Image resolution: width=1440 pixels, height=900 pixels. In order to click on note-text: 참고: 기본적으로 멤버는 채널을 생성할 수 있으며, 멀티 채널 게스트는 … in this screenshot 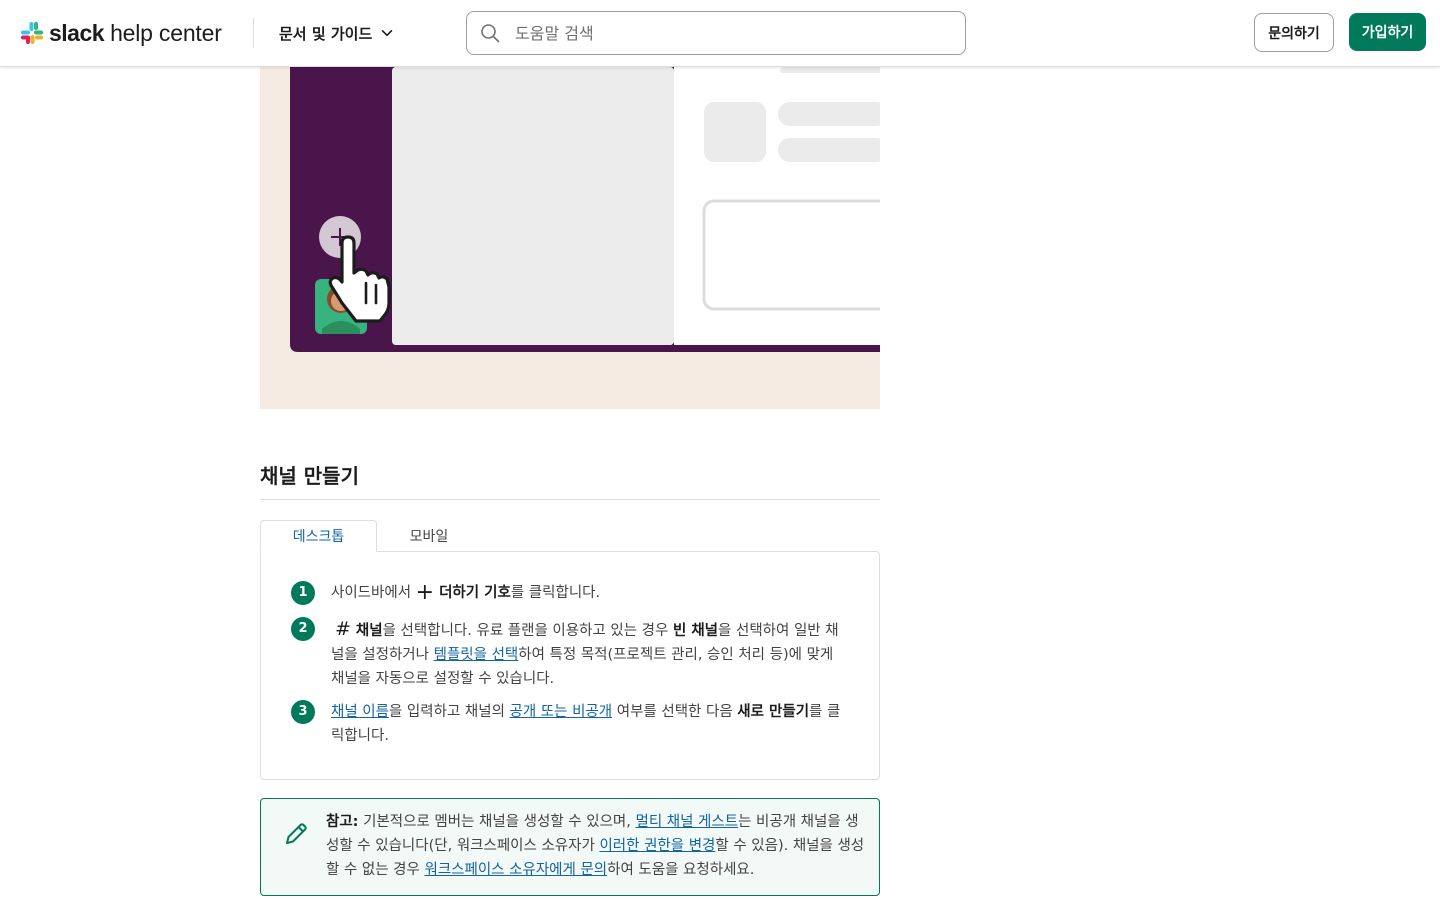, I will do `click(595, 846)`.